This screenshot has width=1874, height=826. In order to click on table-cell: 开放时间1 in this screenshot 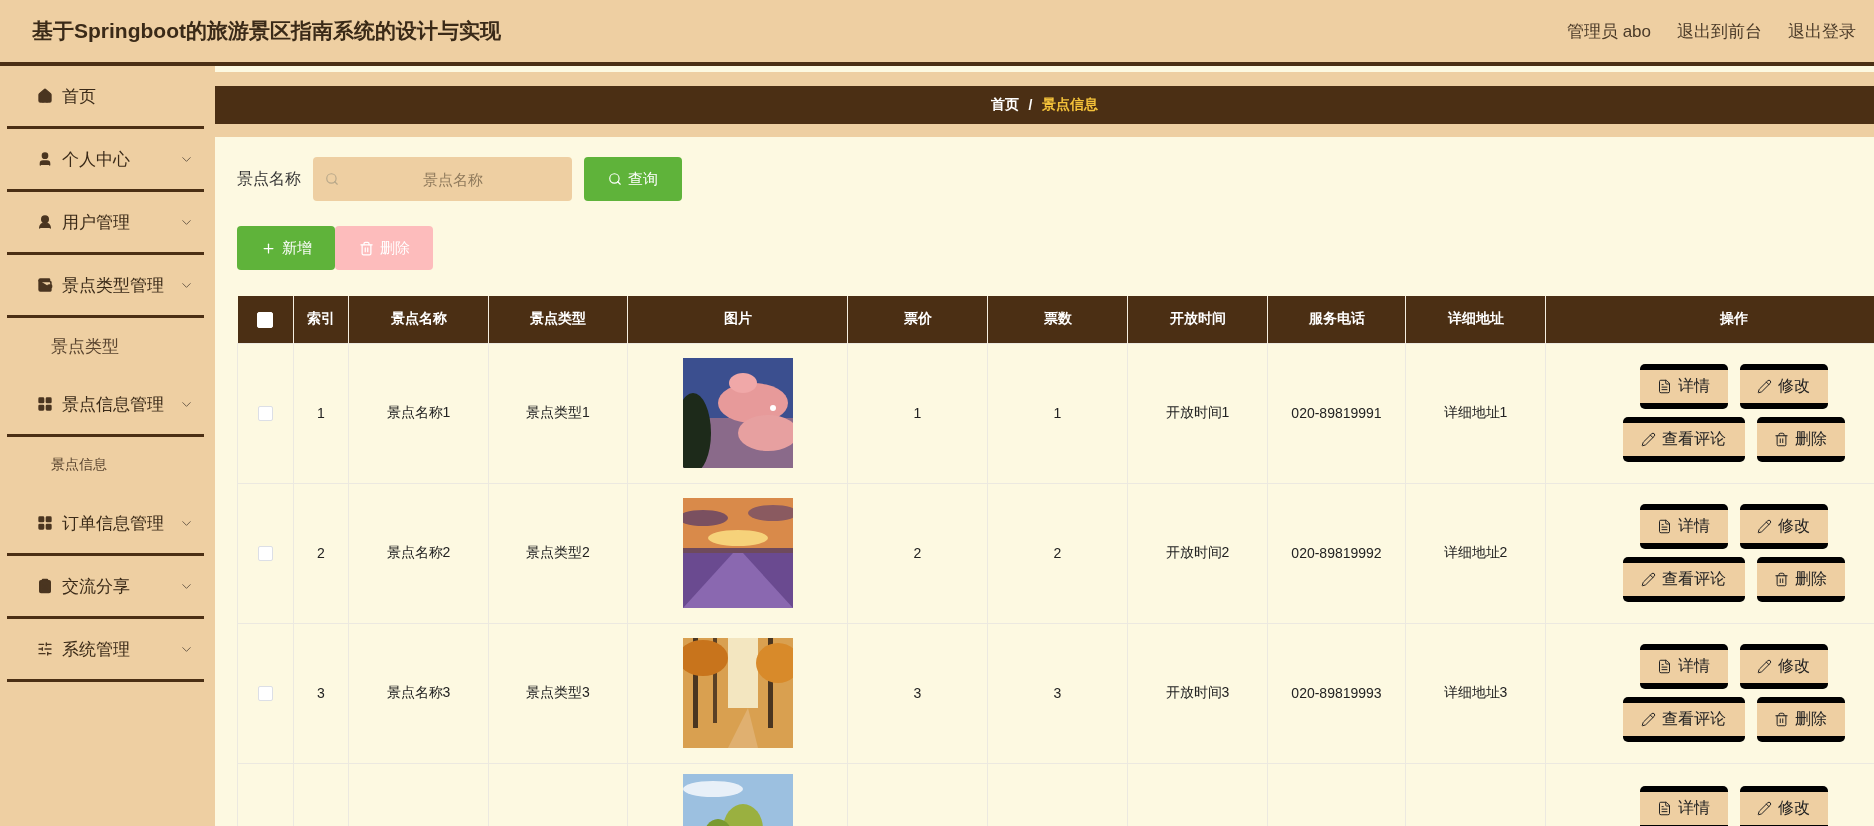, I will do `click(1197, 412)`.